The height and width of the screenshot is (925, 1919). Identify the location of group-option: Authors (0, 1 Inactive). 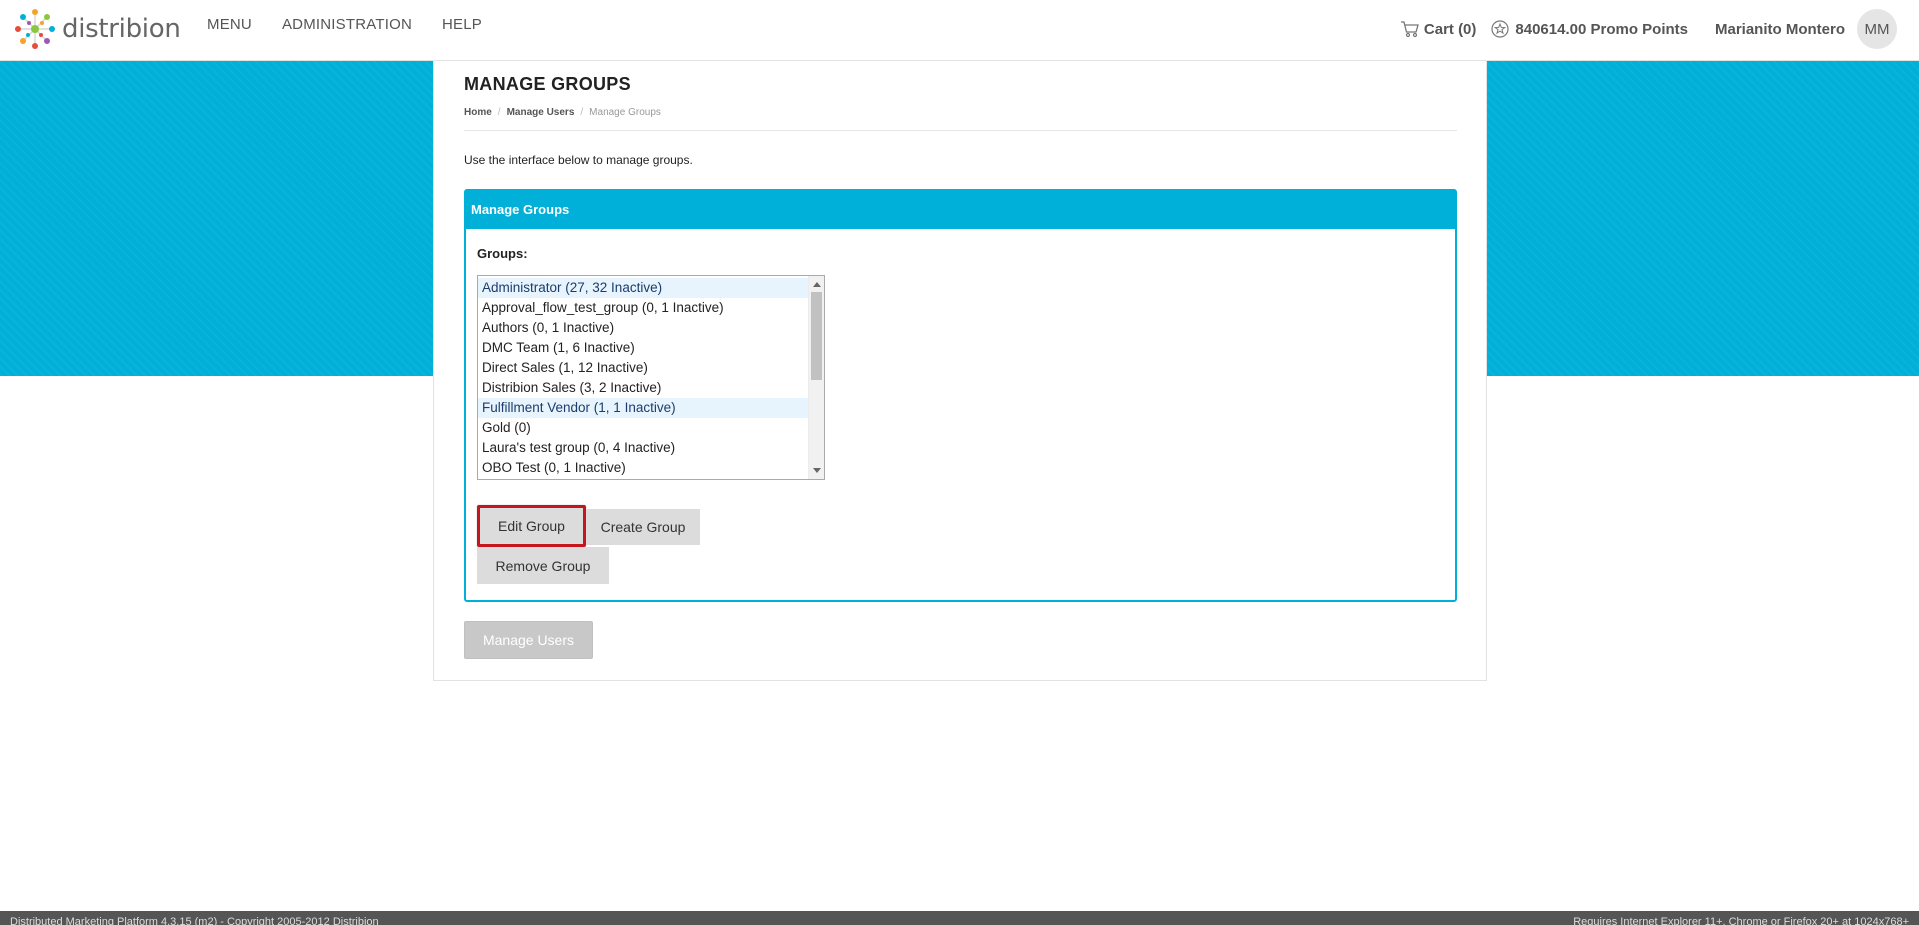
(643, 328).